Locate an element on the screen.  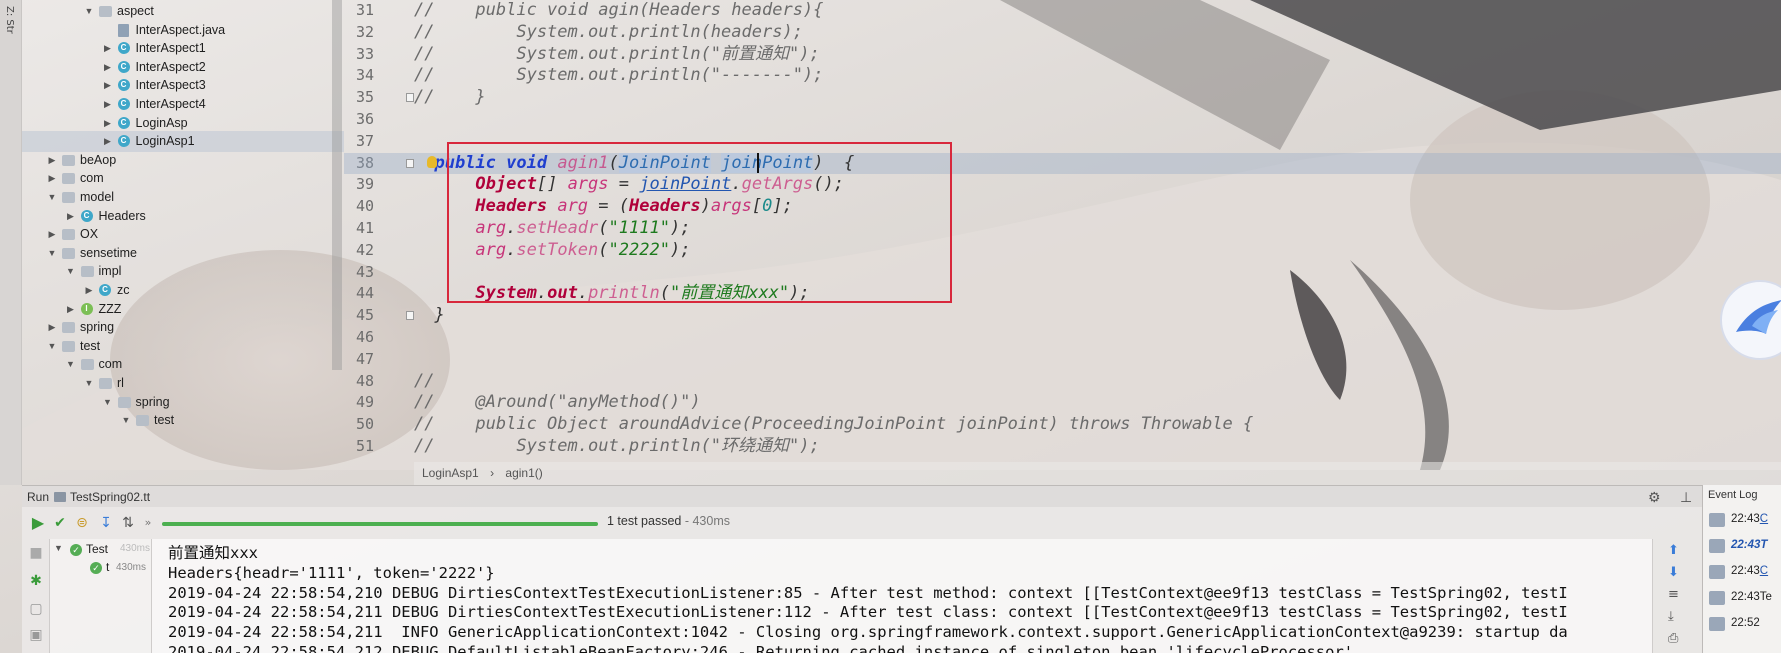
console-line: 前置通知xxx is located at coordinates (213, 553).